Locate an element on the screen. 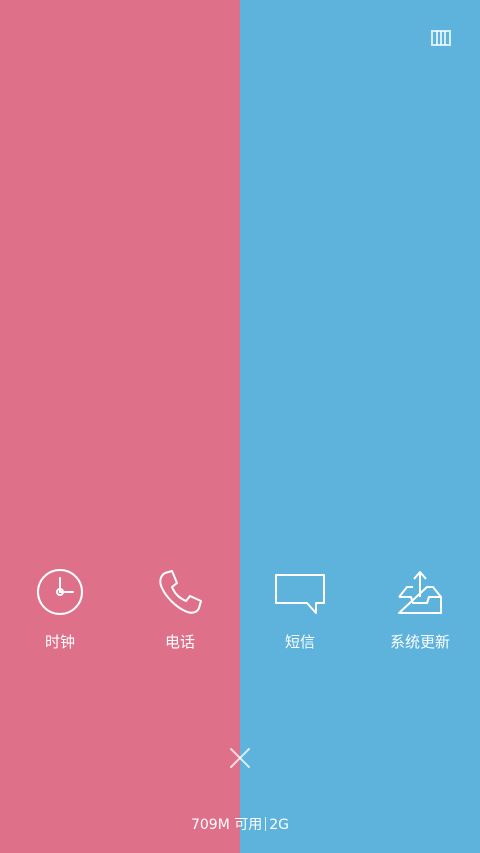  shortcut-phone: 电话 is located at coordinates (180, 615).